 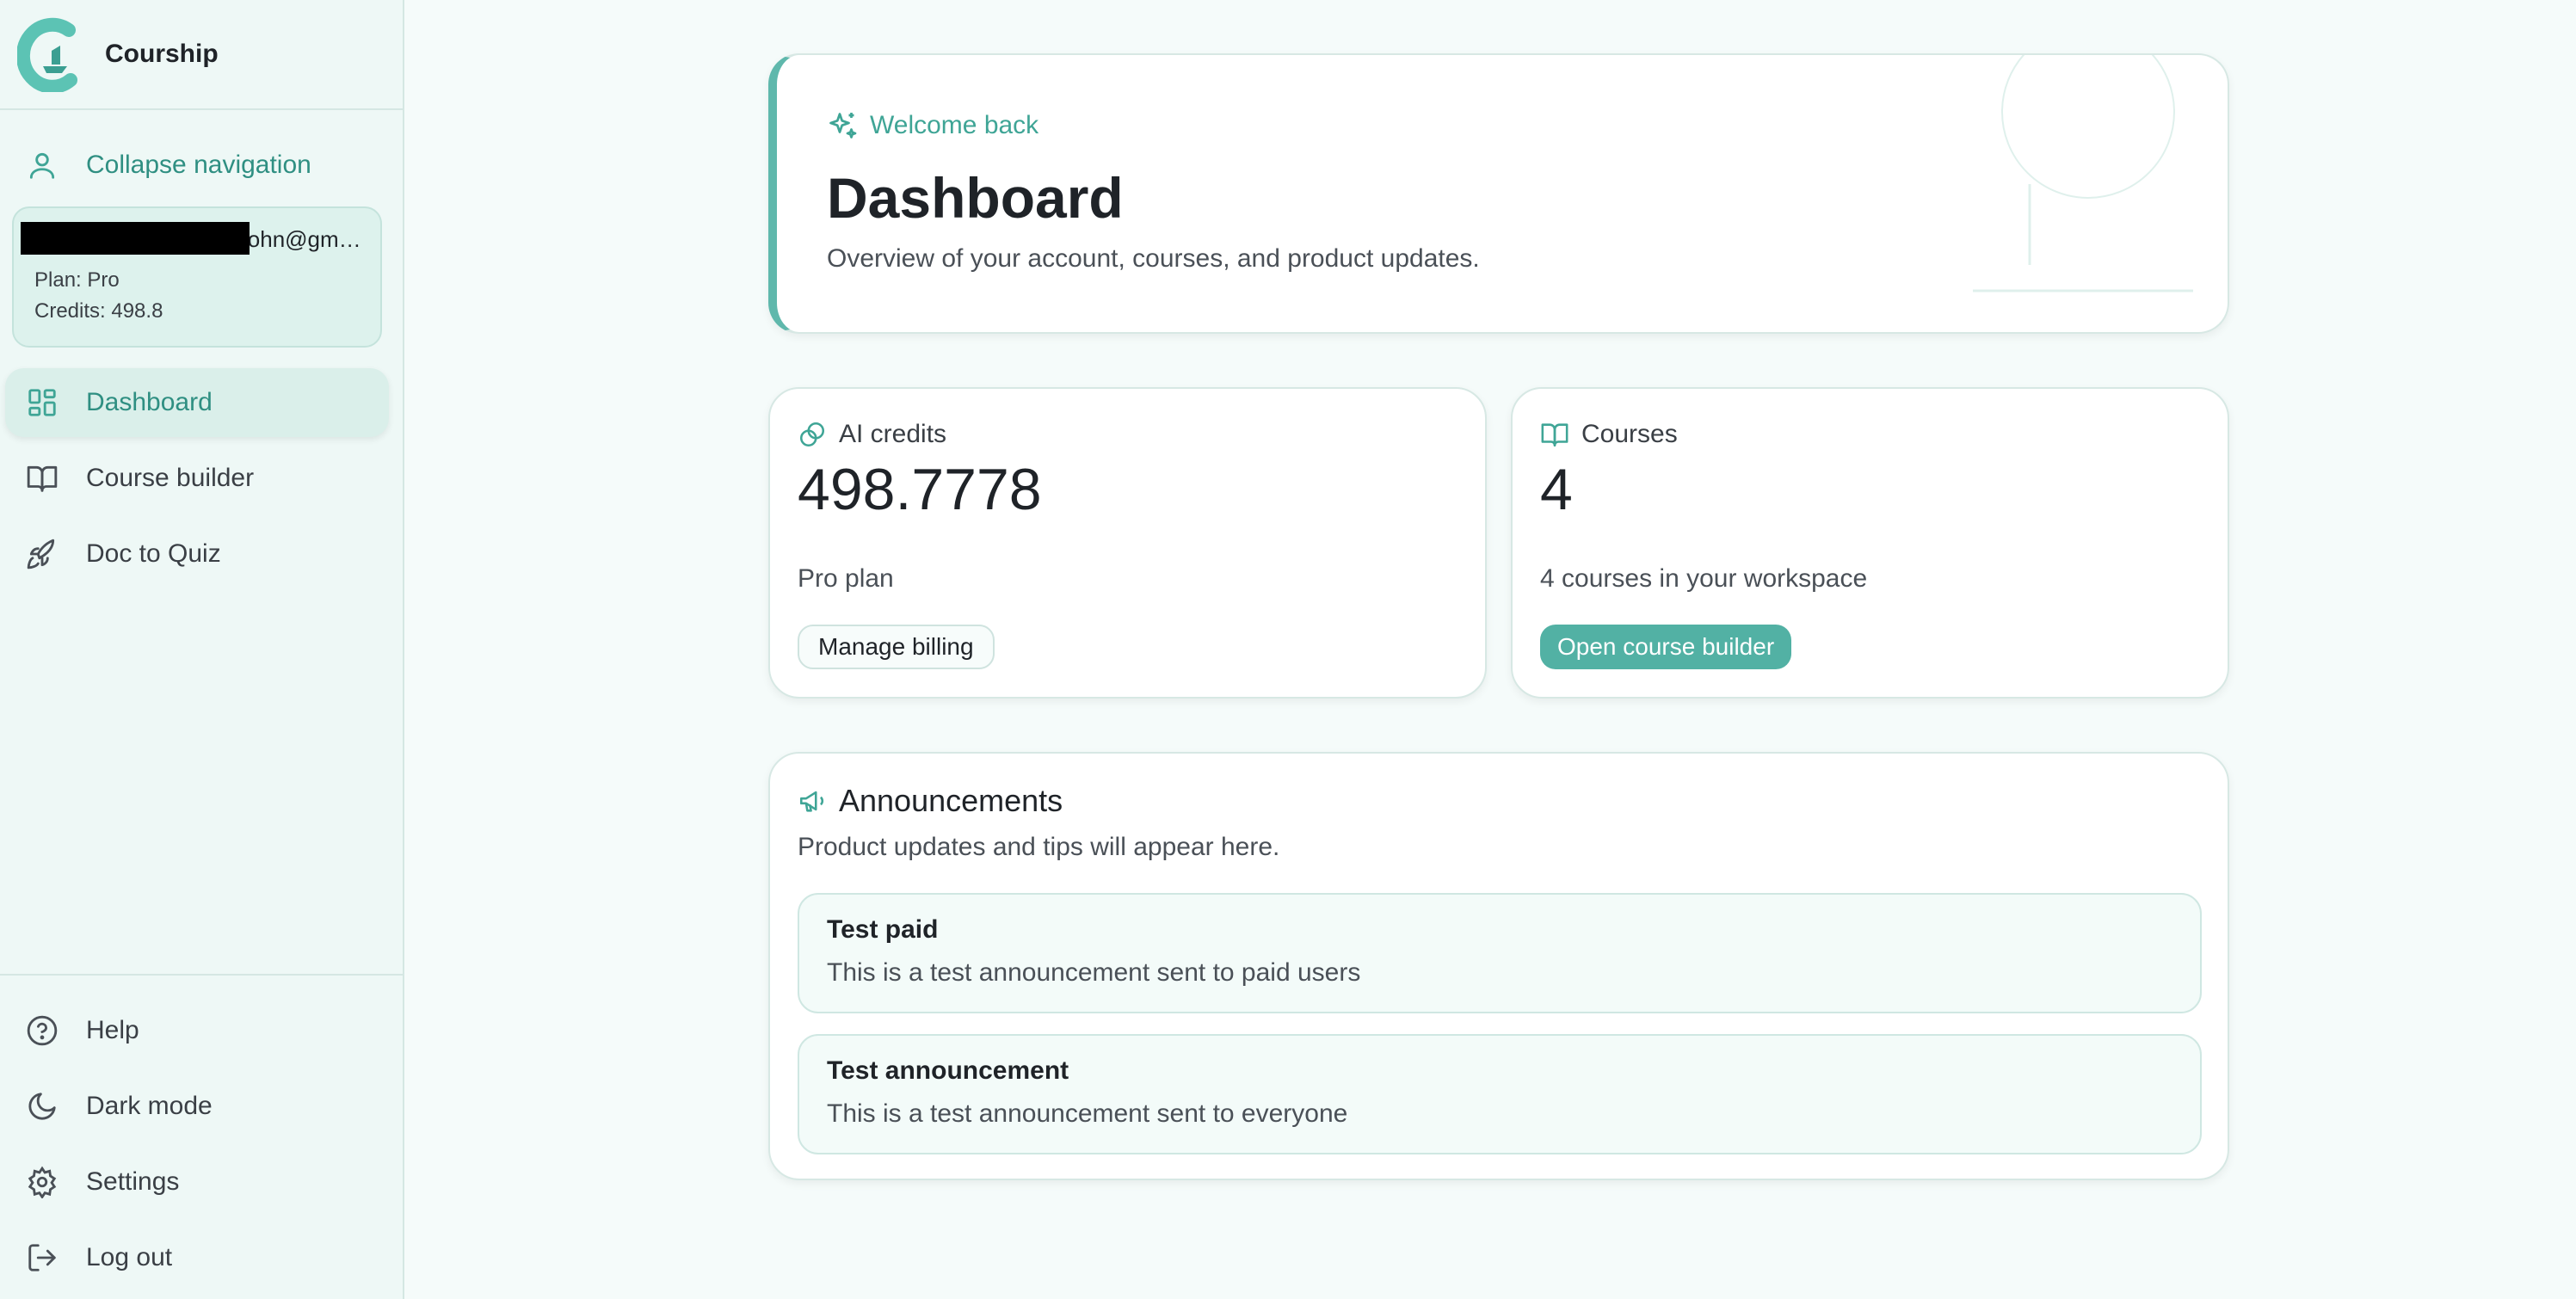 What do you see at coordinates (197, 1182) in the screenshot?
I see `sidebar-item-settings: Settings` at bounding box center [197, 1182].